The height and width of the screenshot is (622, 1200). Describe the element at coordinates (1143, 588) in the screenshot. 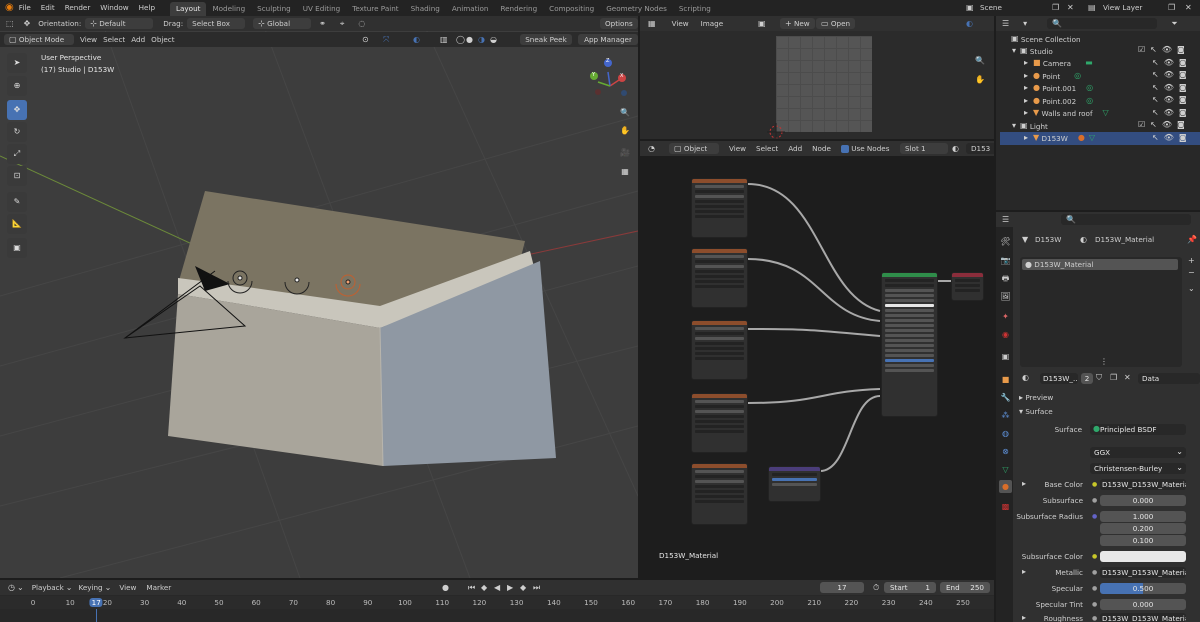

I see `specular-slider: 0.500` at that location.